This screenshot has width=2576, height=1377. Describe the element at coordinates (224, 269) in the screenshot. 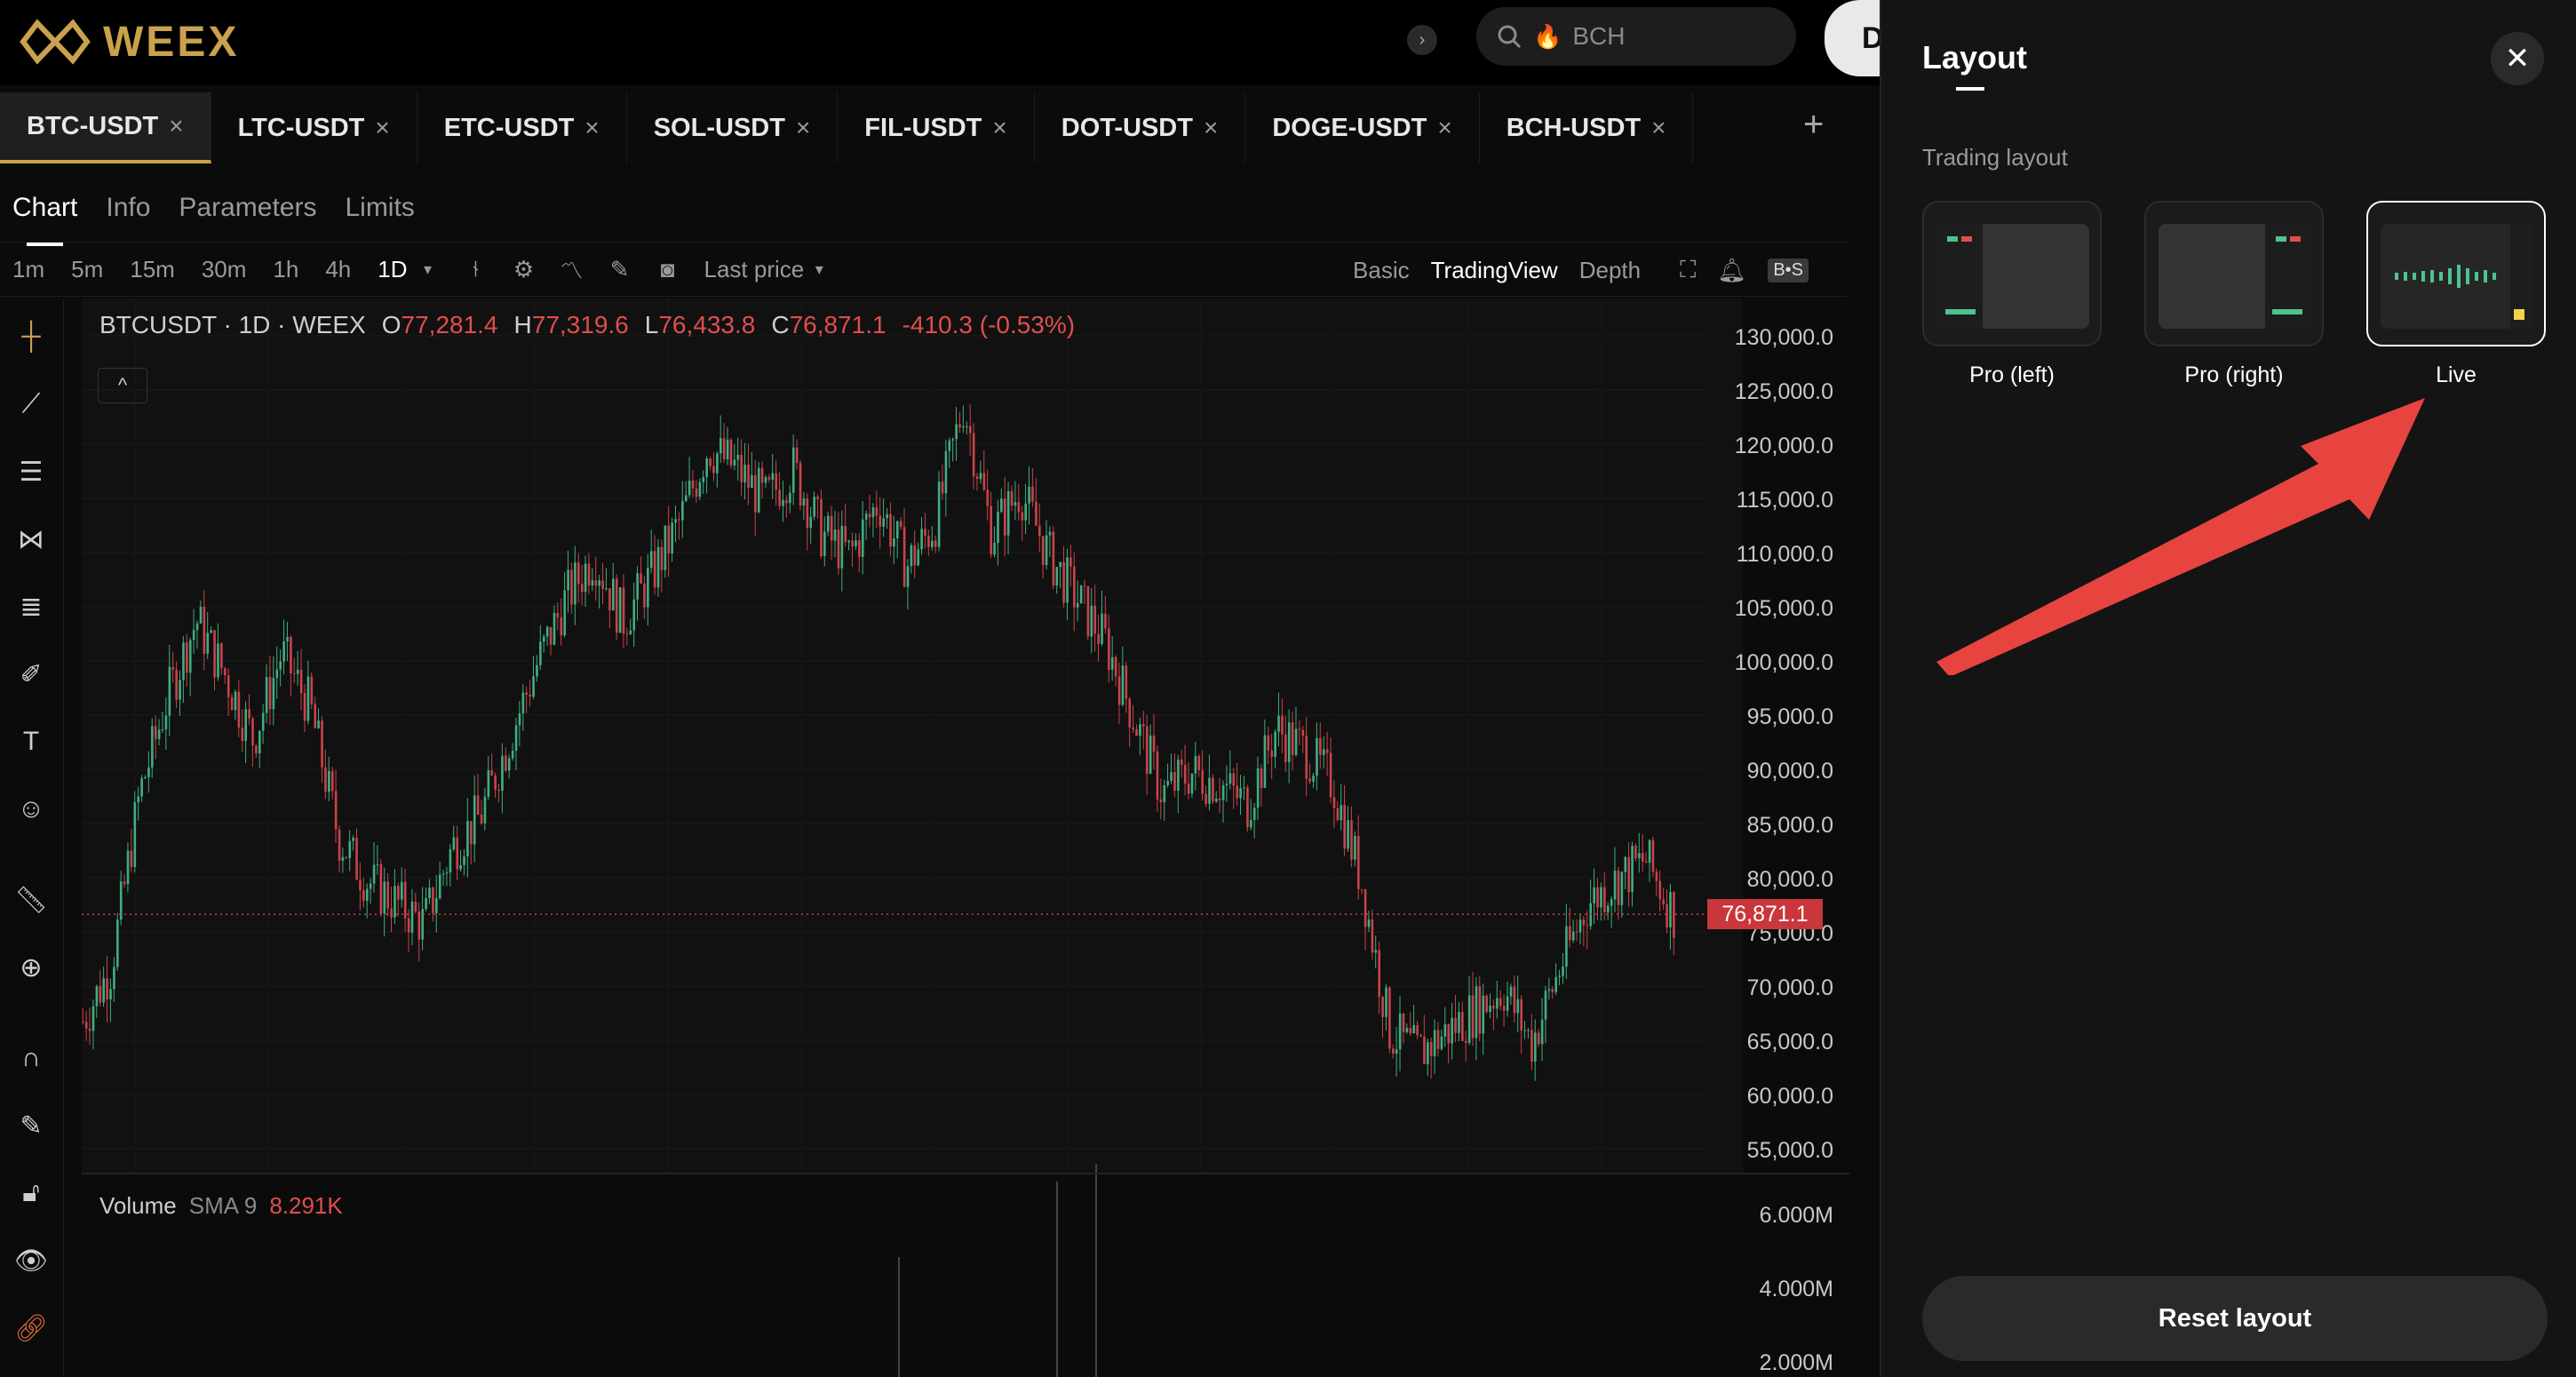

I see `timeframe-30m: 30m` at that location.